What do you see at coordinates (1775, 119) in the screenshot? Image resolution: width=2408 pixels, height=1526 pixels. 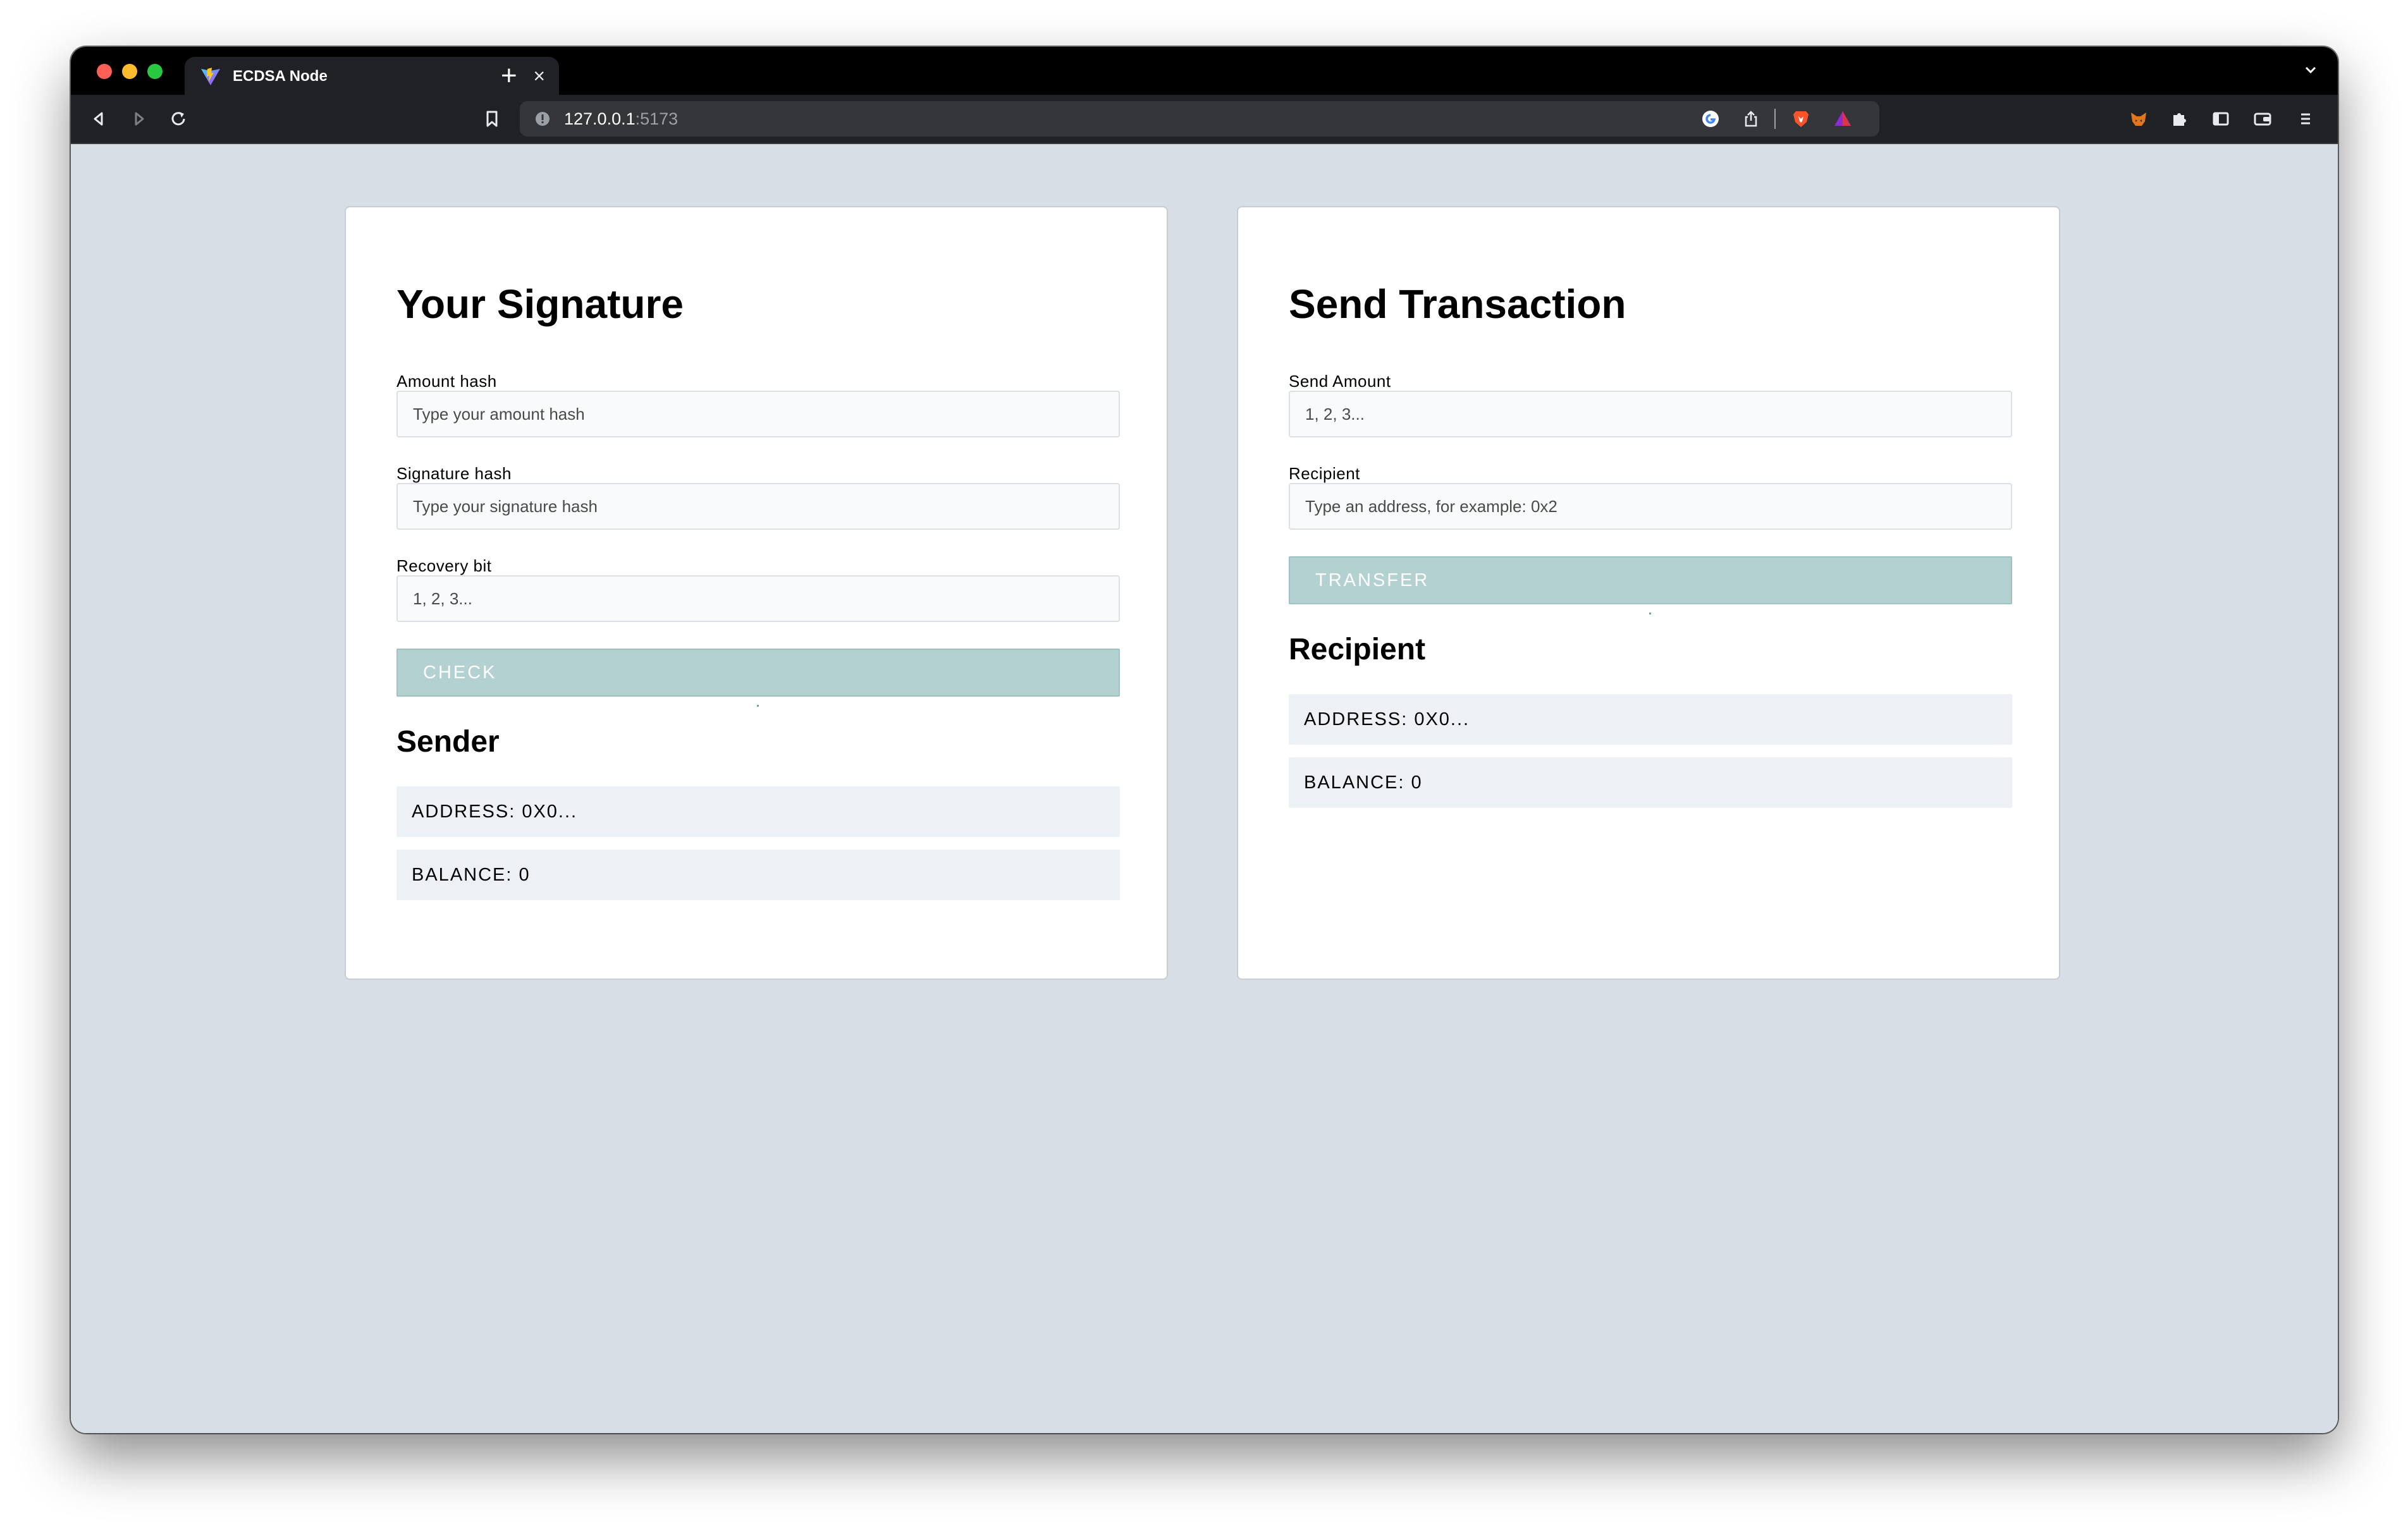 I see `toolbar-divider` at bounding box center [1775, 119].